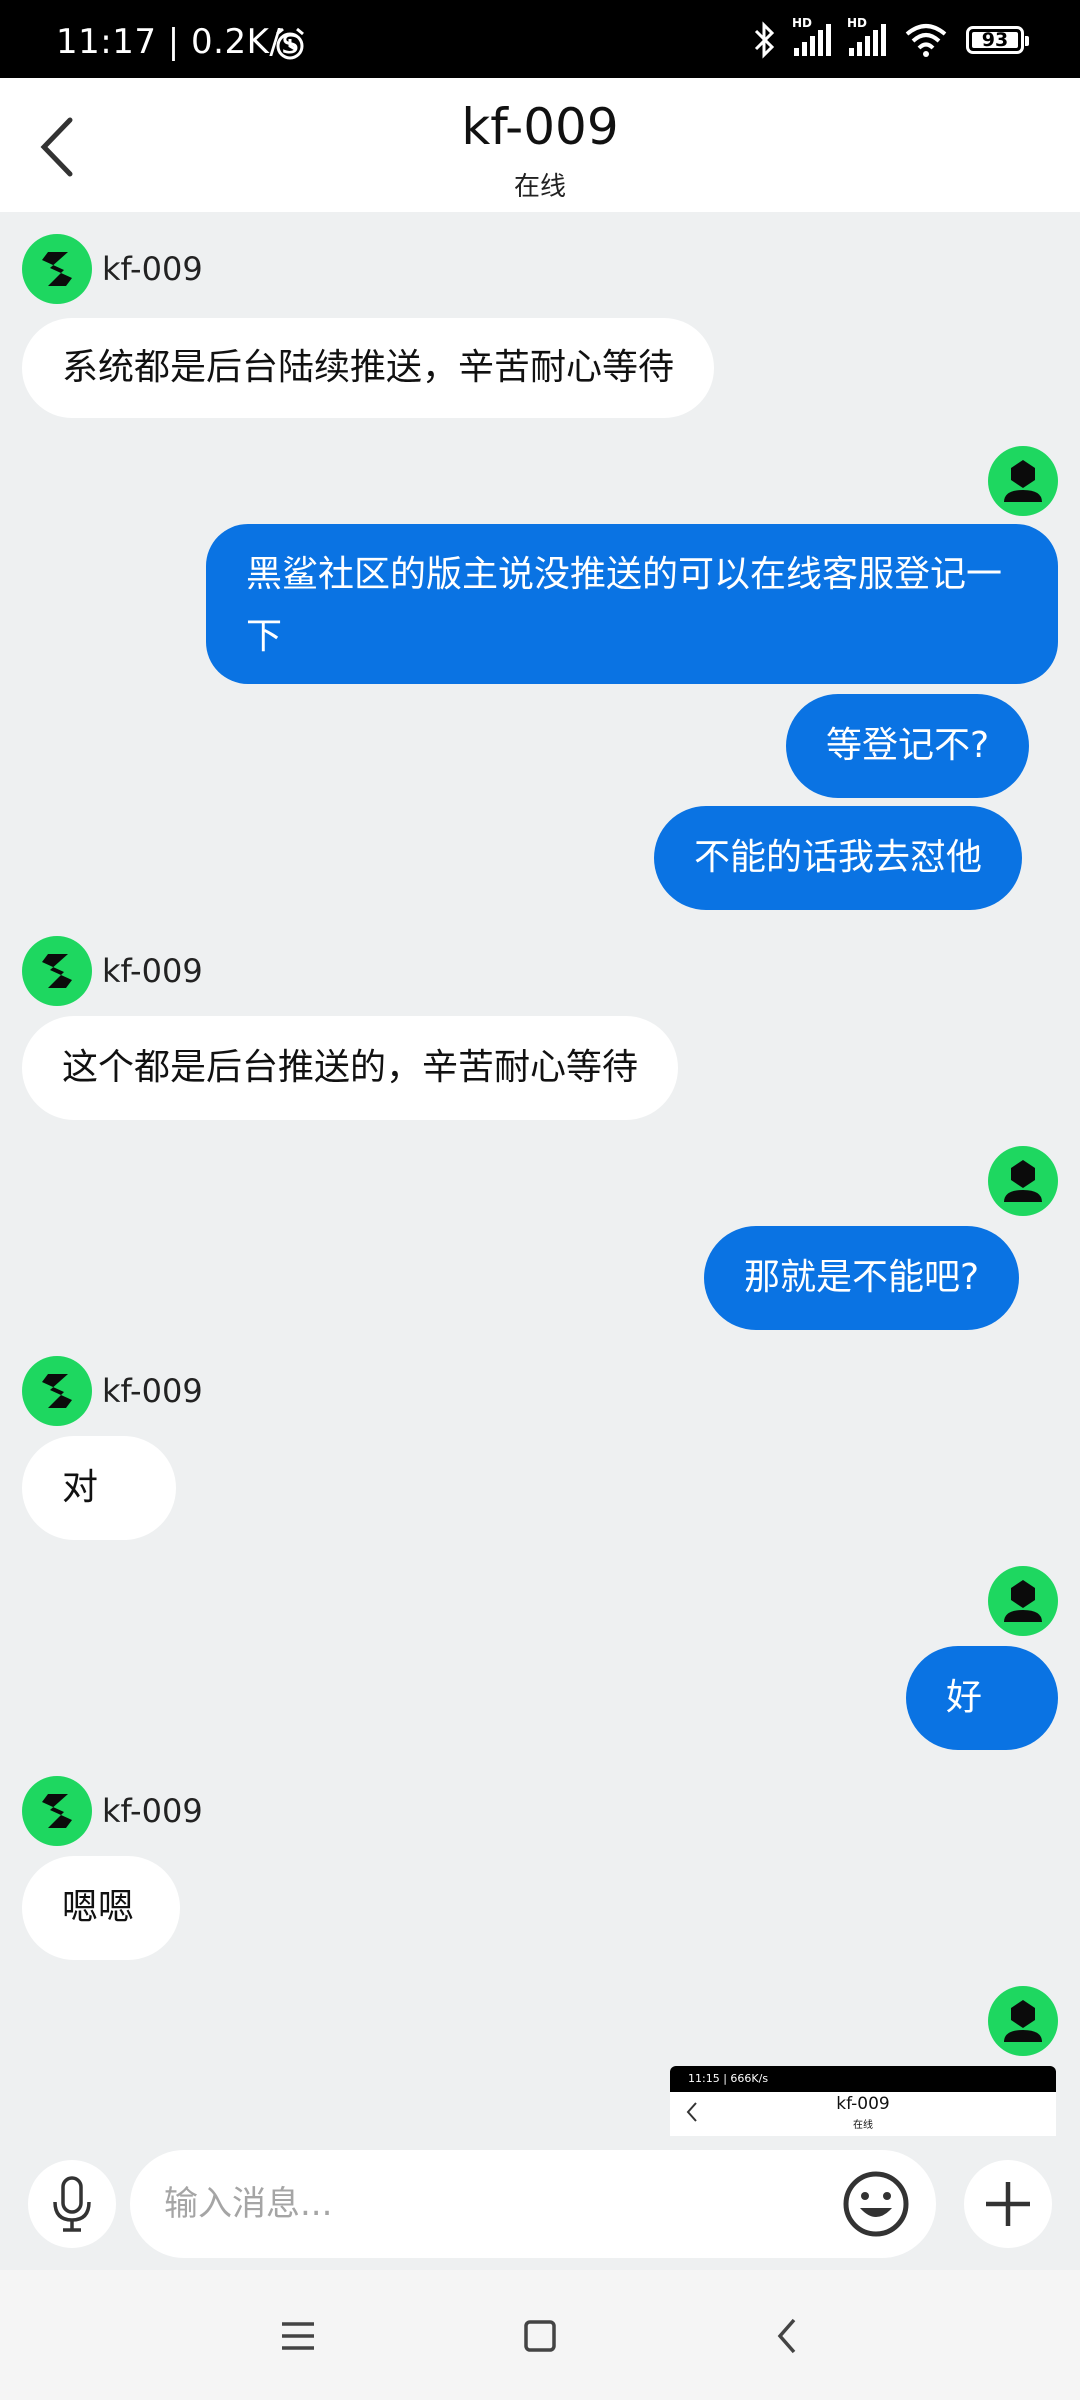  Describe the element at coordinates (876, 2204) in the screenshot. I see `emoji-icon` at that location.